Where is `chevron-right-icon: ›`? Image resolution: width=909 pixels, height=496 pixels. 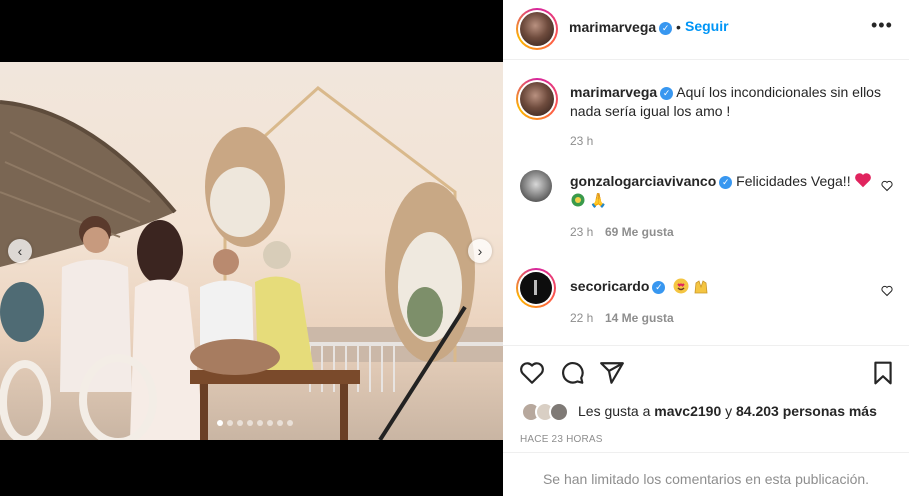
chevron-right-icon: › is located at coordinates (480, 251).